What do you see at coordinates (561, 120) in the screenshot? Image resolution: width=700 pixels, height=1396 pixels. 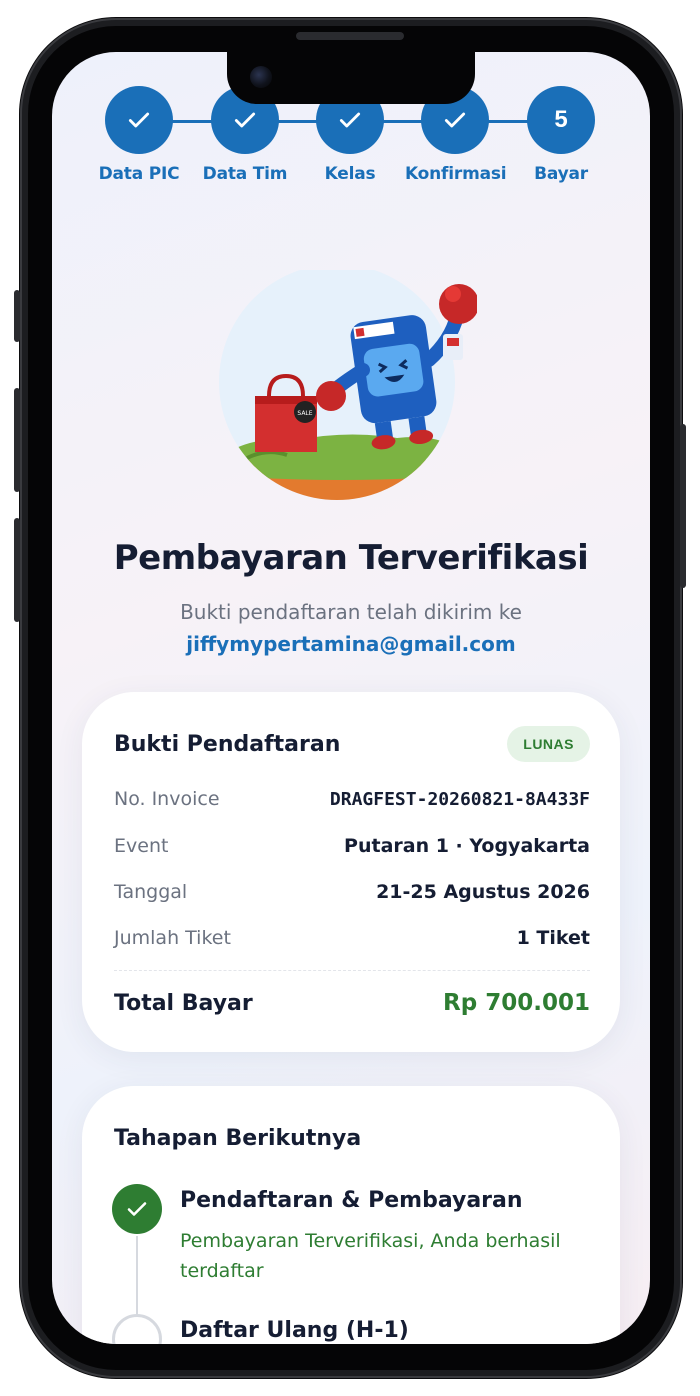 I see `step-number: 5` at bounding box center [561, 120].